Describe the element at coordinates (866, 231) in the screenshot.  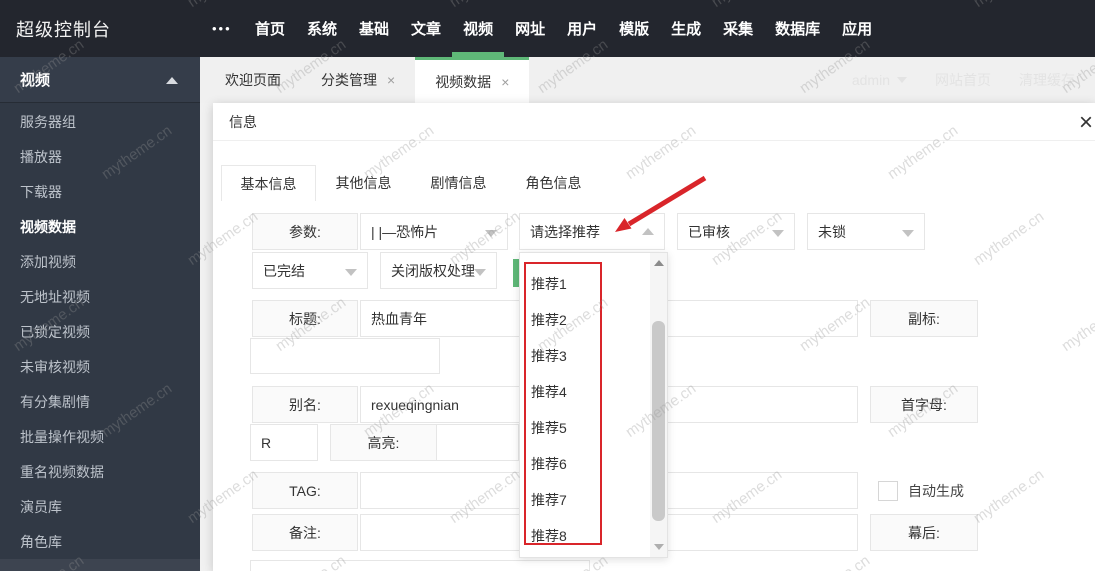
I see `lock-select: 未锁` at that location.